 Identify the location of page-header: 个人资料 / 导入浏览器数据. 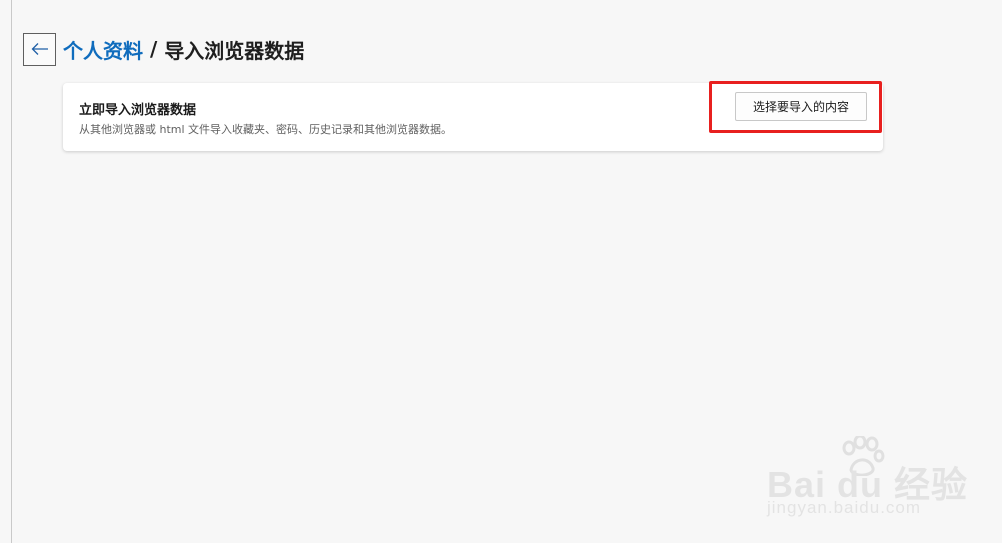
(163, 49).